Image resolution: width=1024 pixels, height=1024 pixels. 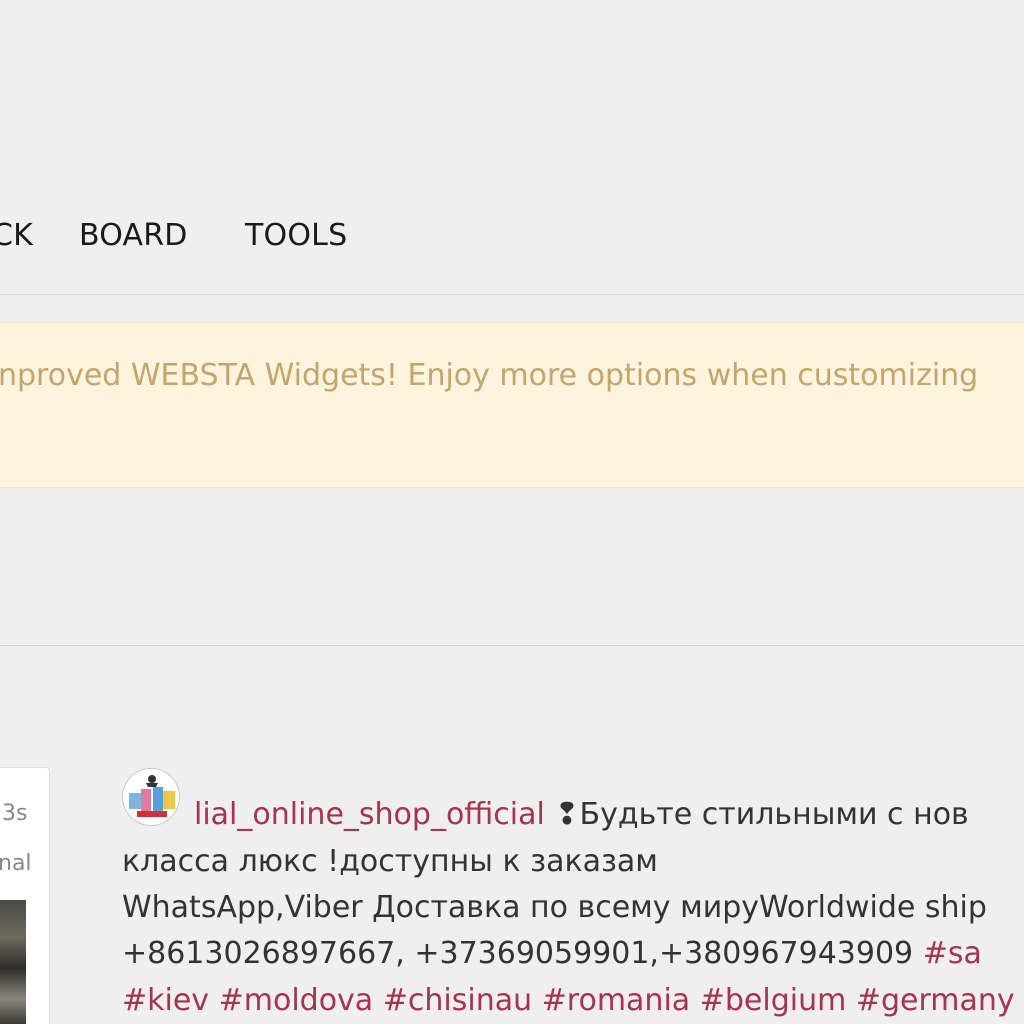 What do you see at coordinates (296, 1000) in the screenshot?
I see `hashtag-link: #moldova` at bounding box center [296, 1000].